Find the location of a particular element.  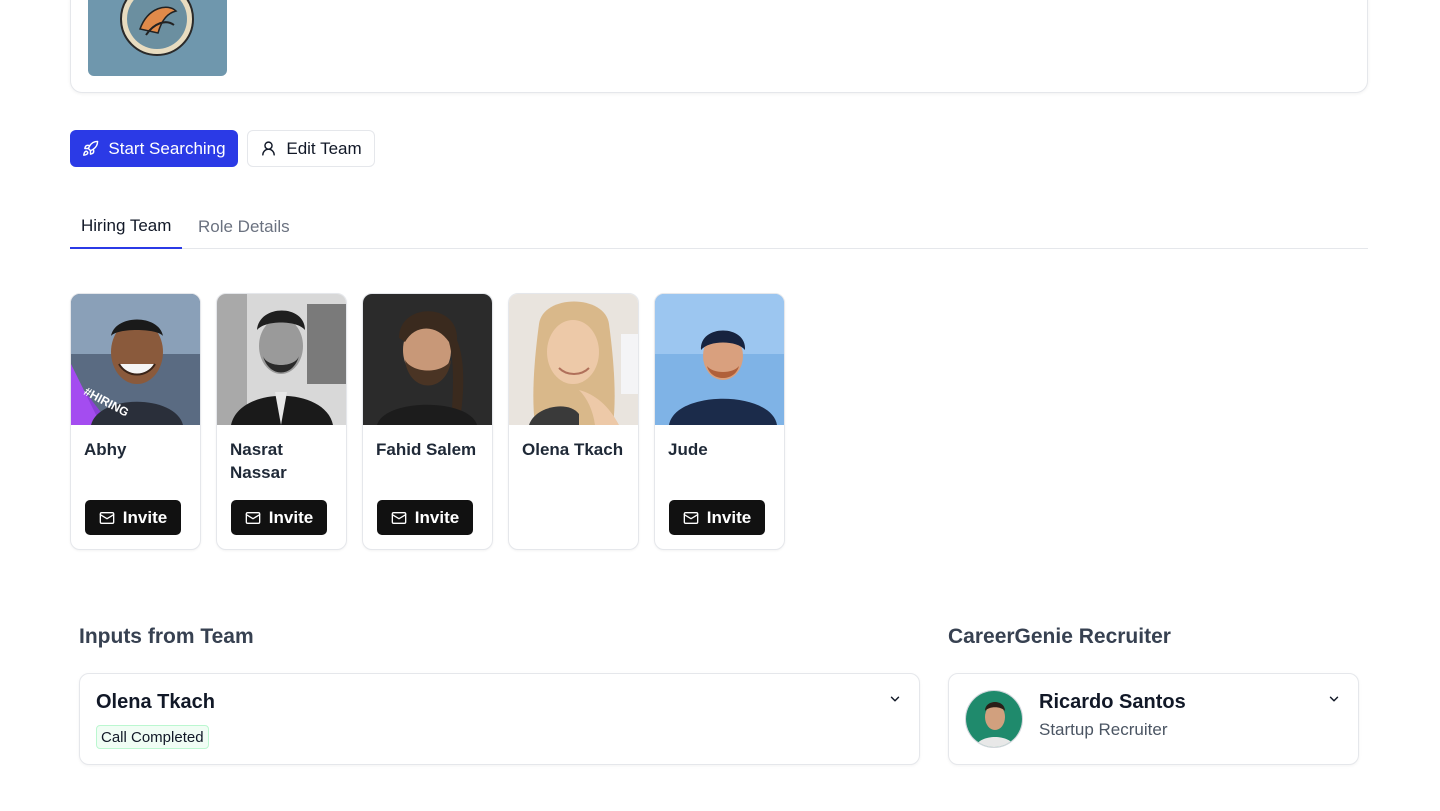

status-badge-label: Call Completed is located at coordinates (152, 737).